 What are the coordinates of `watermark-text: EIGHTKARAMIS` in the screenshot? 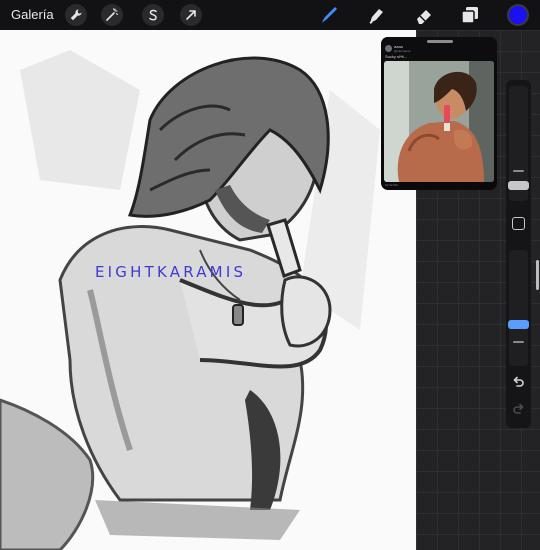 It's located at (171, 272).